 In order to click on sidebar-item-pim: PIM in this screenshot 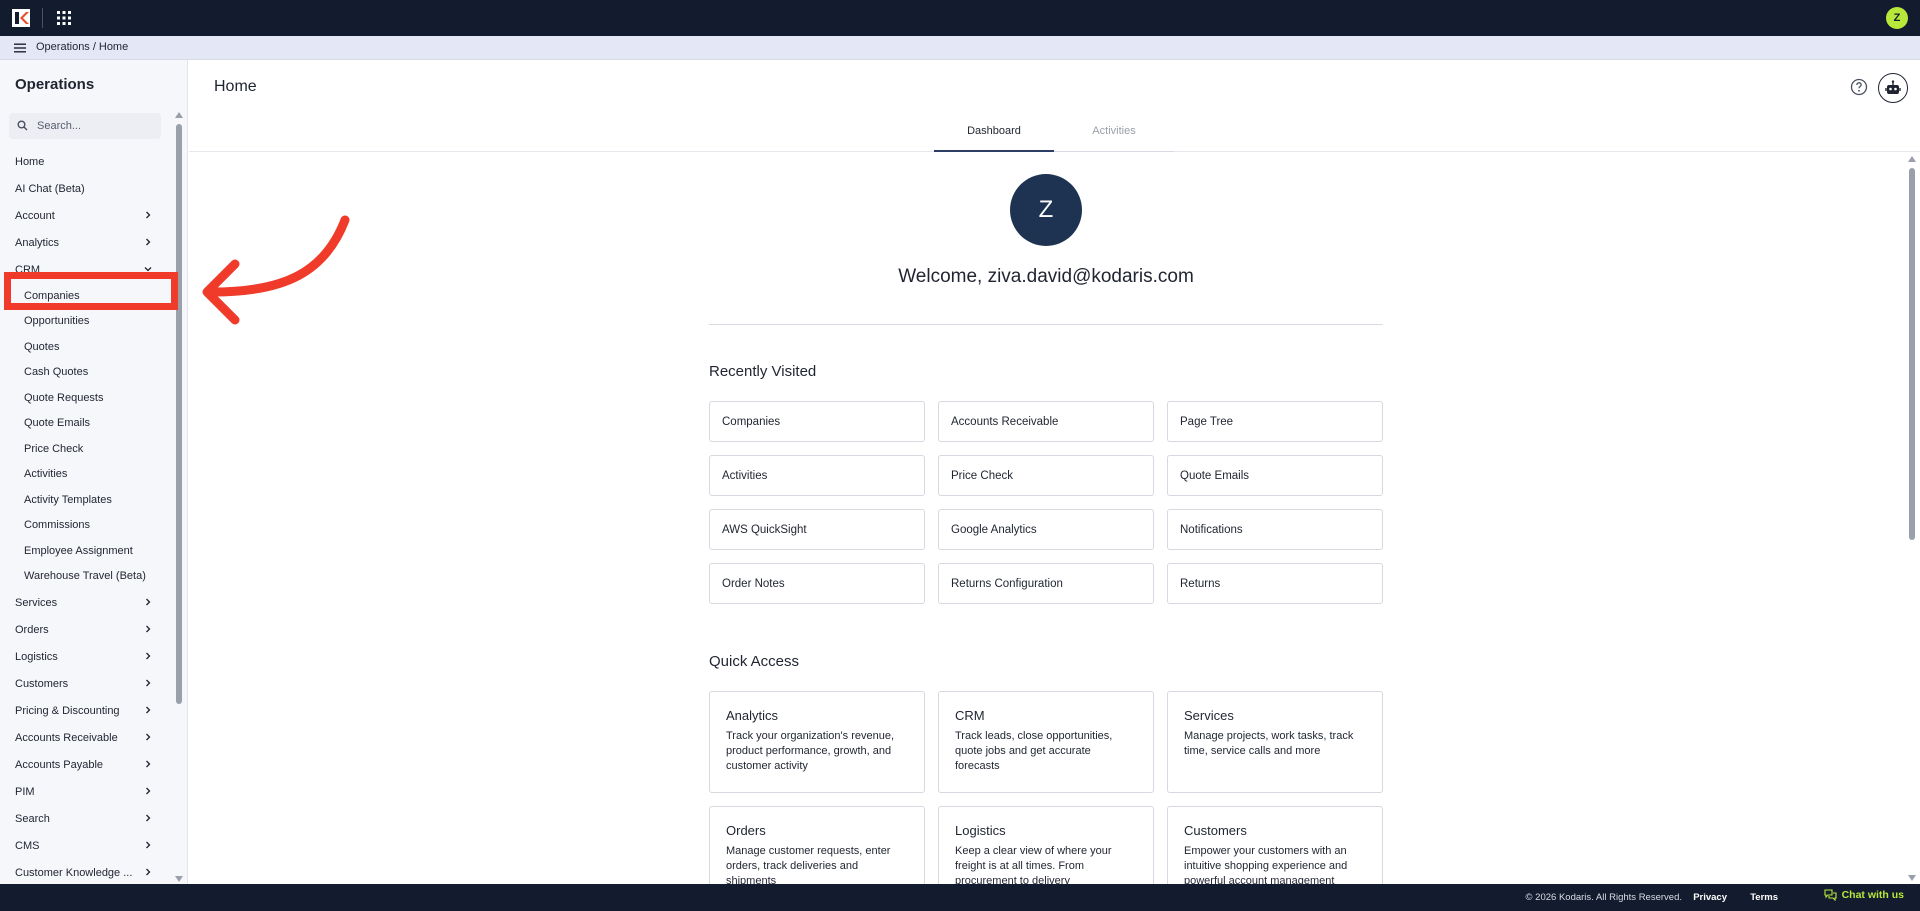, I will do `click(85, 791)`.